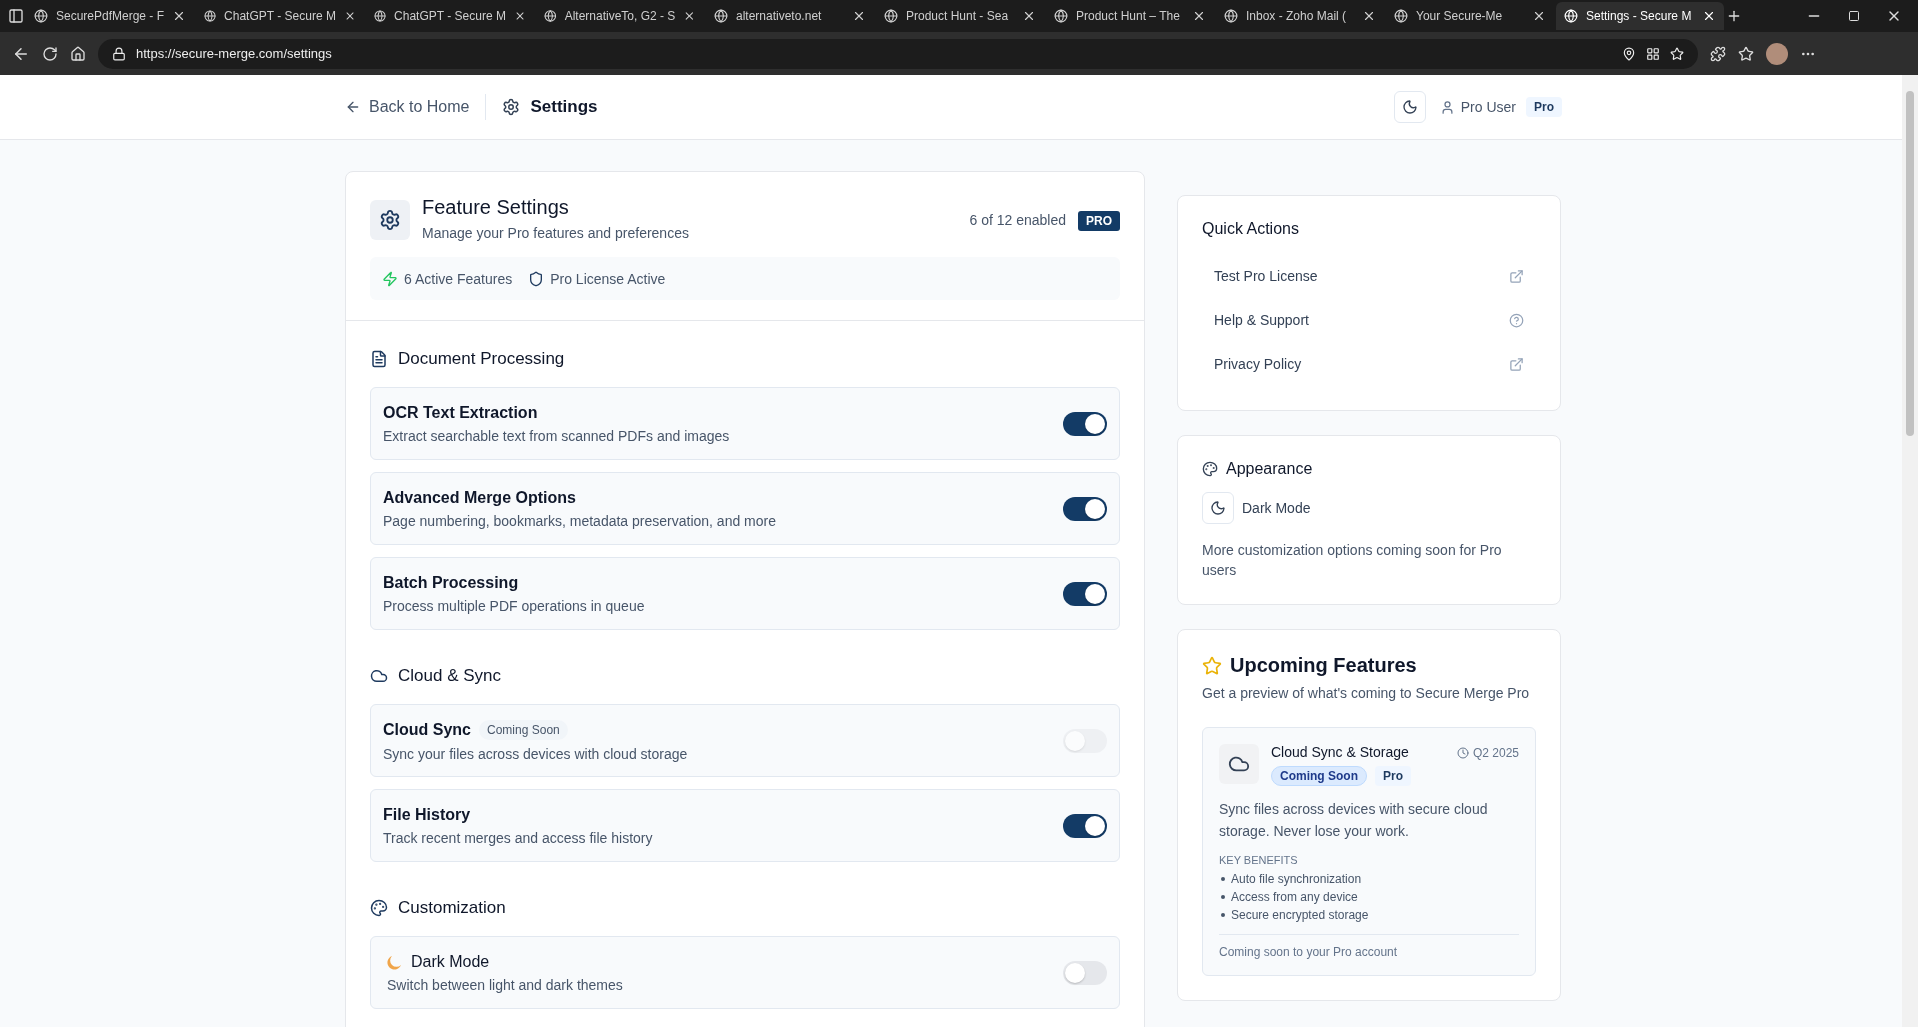 This screenshot has width=1918, height=1027. Describe the element at coordinates (620, 16) in the screenshot. I see `browser-tab: AlternativeTo, G2 - S` at that location.